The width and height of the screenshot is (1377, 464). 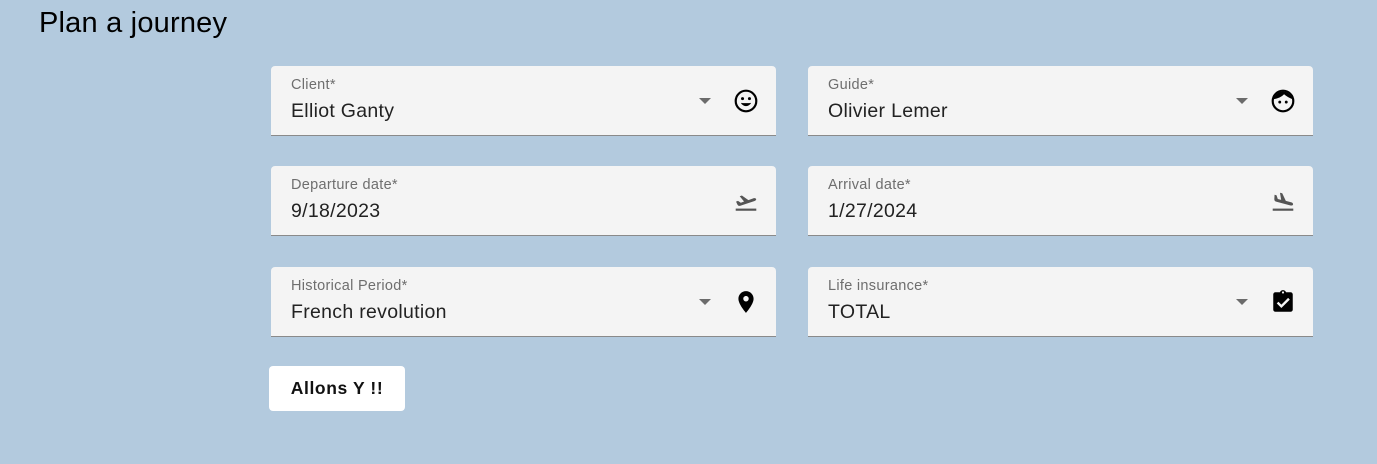 I want to click on client-label: Client*, so click(x=313, y=85).